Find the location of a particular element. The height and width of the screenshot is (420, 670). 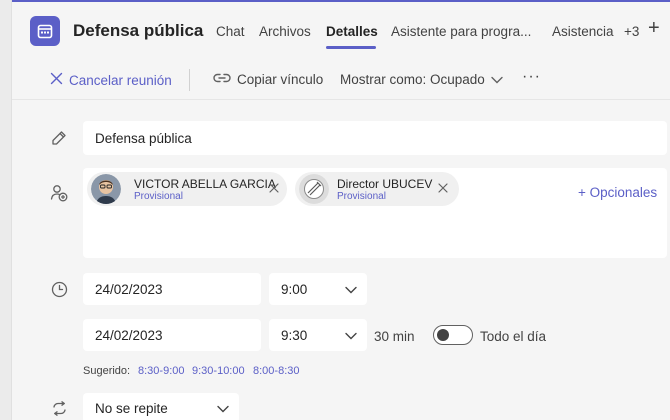

repeat-value: No se repite is located at coordinates (131, 408).